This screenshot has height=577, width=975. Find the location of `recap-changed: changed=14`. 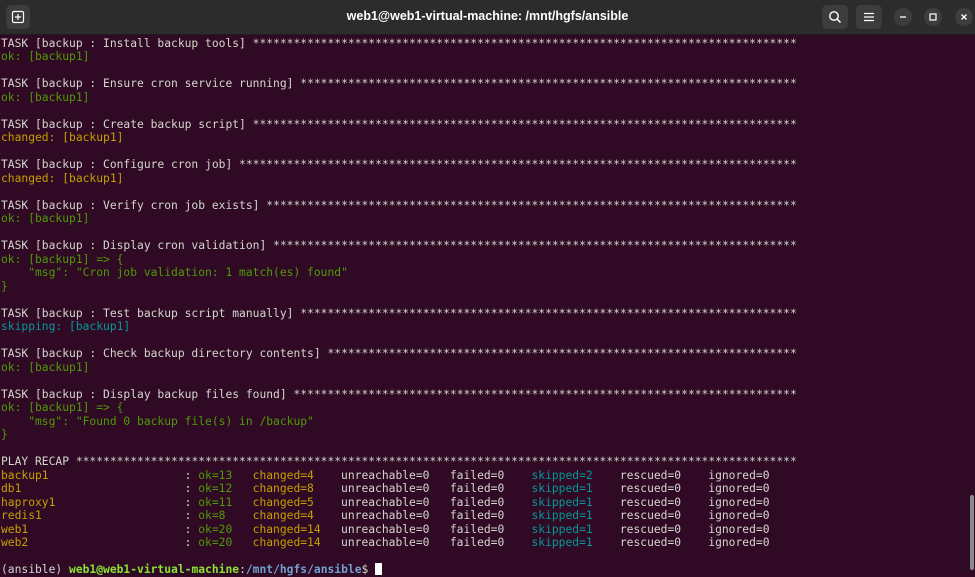

recap-changed: changed=14 is located at coordinates (286, 542).